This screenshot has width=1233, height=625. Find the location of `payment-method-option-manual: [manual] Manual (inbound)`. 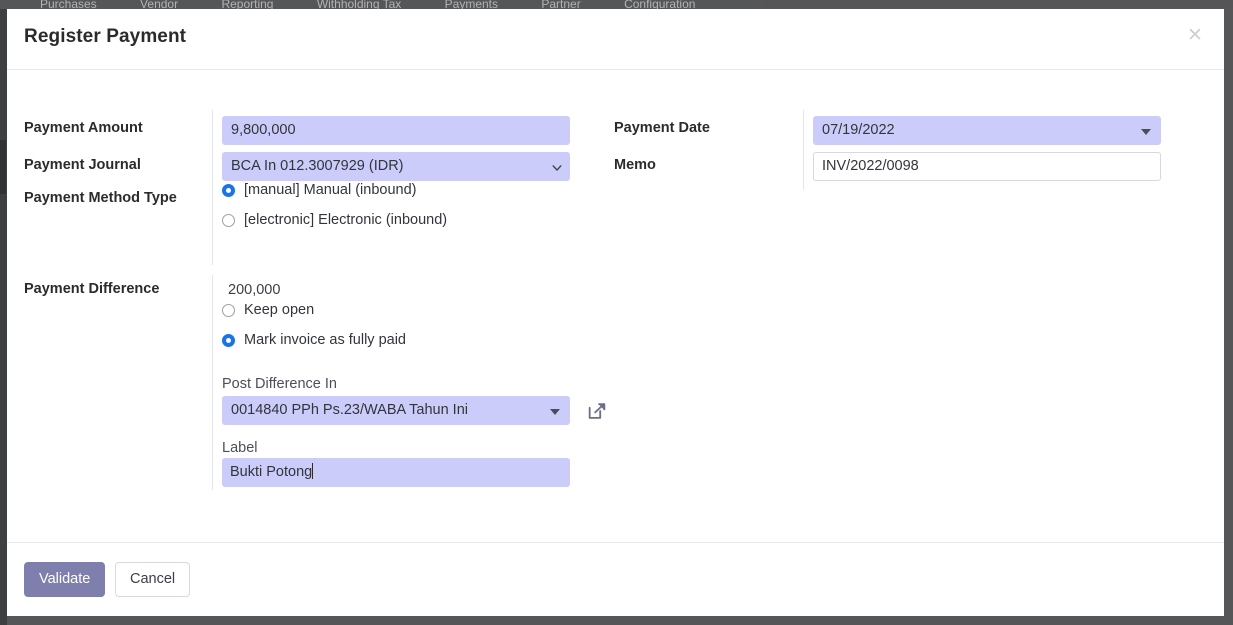

payment-method-option-manual: [manual] Manual (inbound) is located at coordinates (319, 190).